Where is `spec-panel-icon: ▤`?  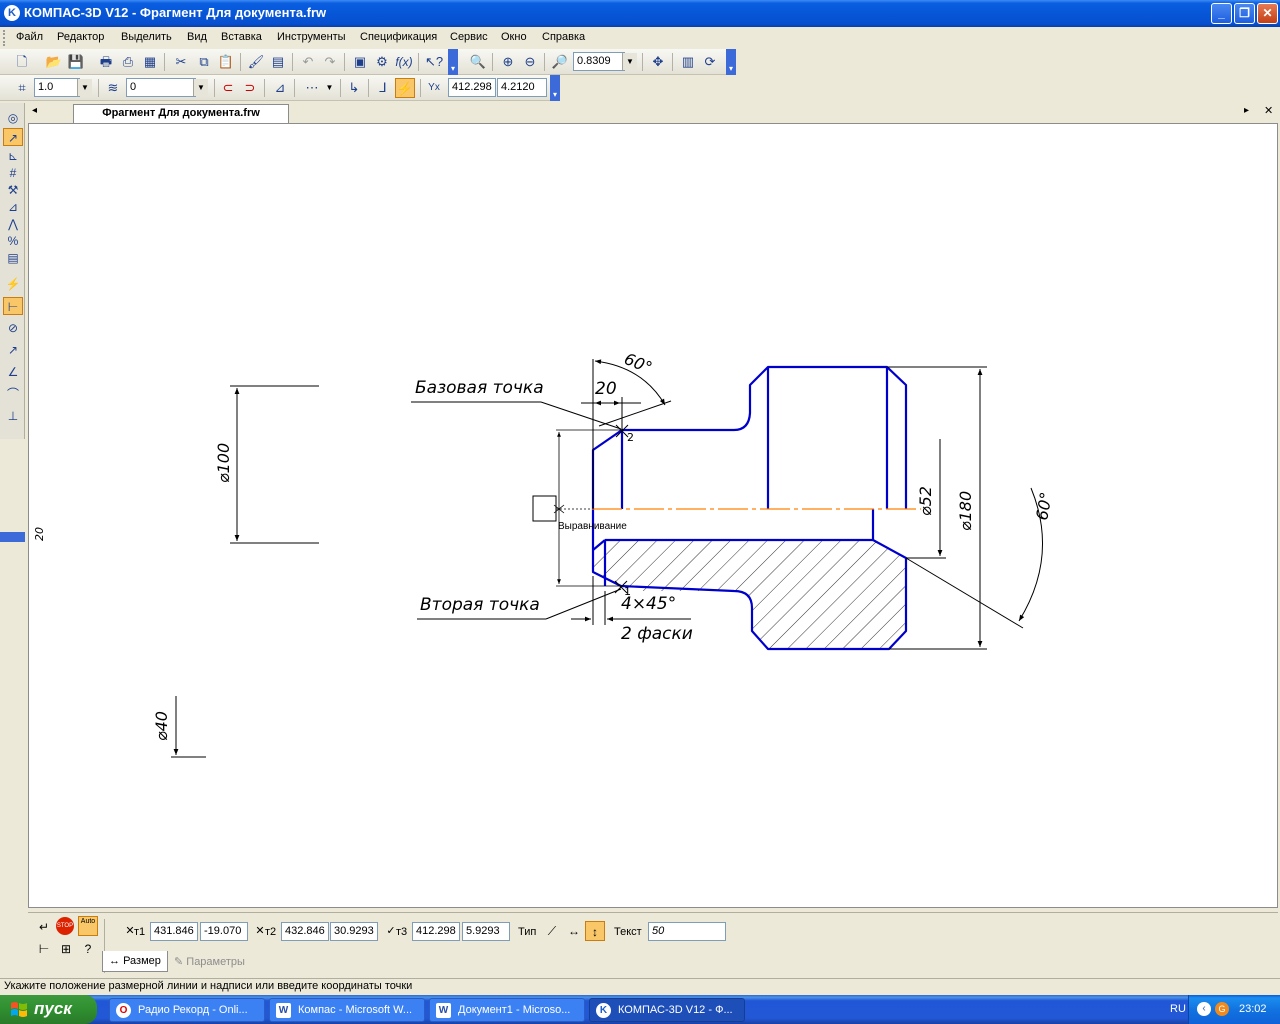 spec-panel-icon: ▤ is located at coordinates (13, 258).